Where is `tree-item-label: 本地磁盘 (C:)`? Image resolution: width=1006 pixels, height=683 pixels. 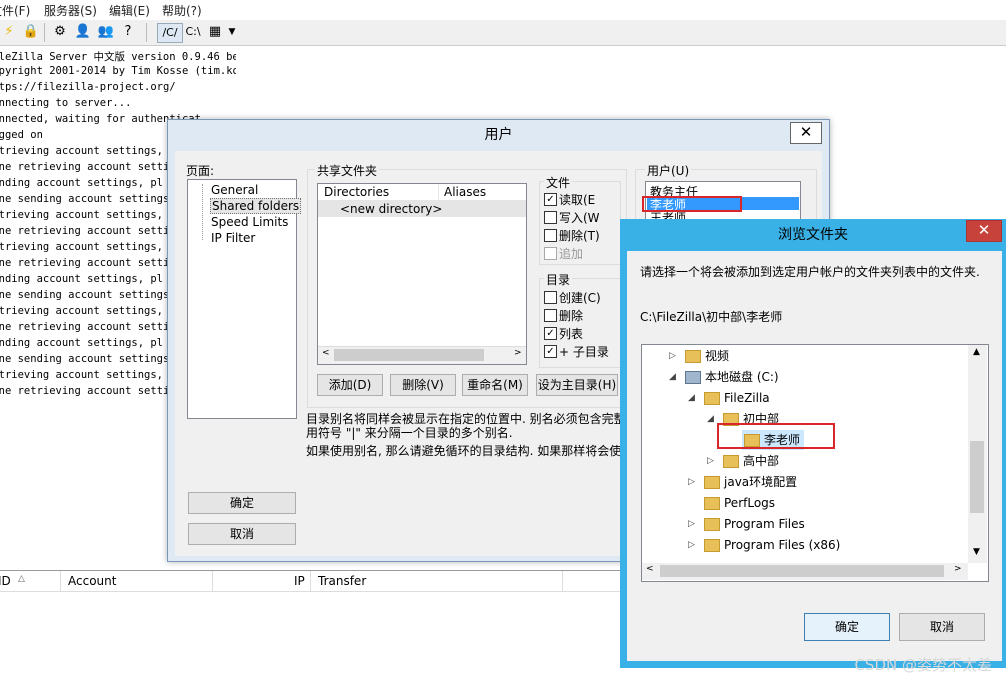
tree-item-label: 本地磁盘 (C:) is located at coordinates (742, 377).